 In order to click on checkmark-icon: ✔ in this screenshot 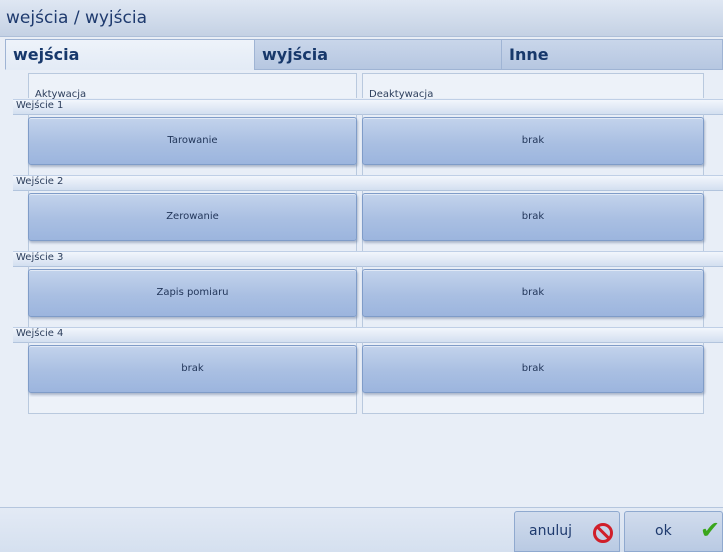, I will do `click(710, 530)`.